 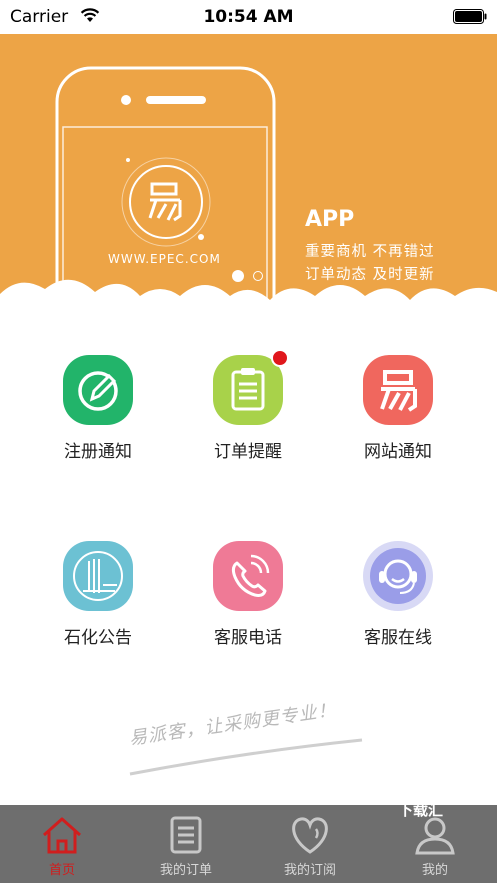 What do you see at coordinates (470, 16) in the screenshot?
I see `battery-icon` at bounding box center [470, 16].